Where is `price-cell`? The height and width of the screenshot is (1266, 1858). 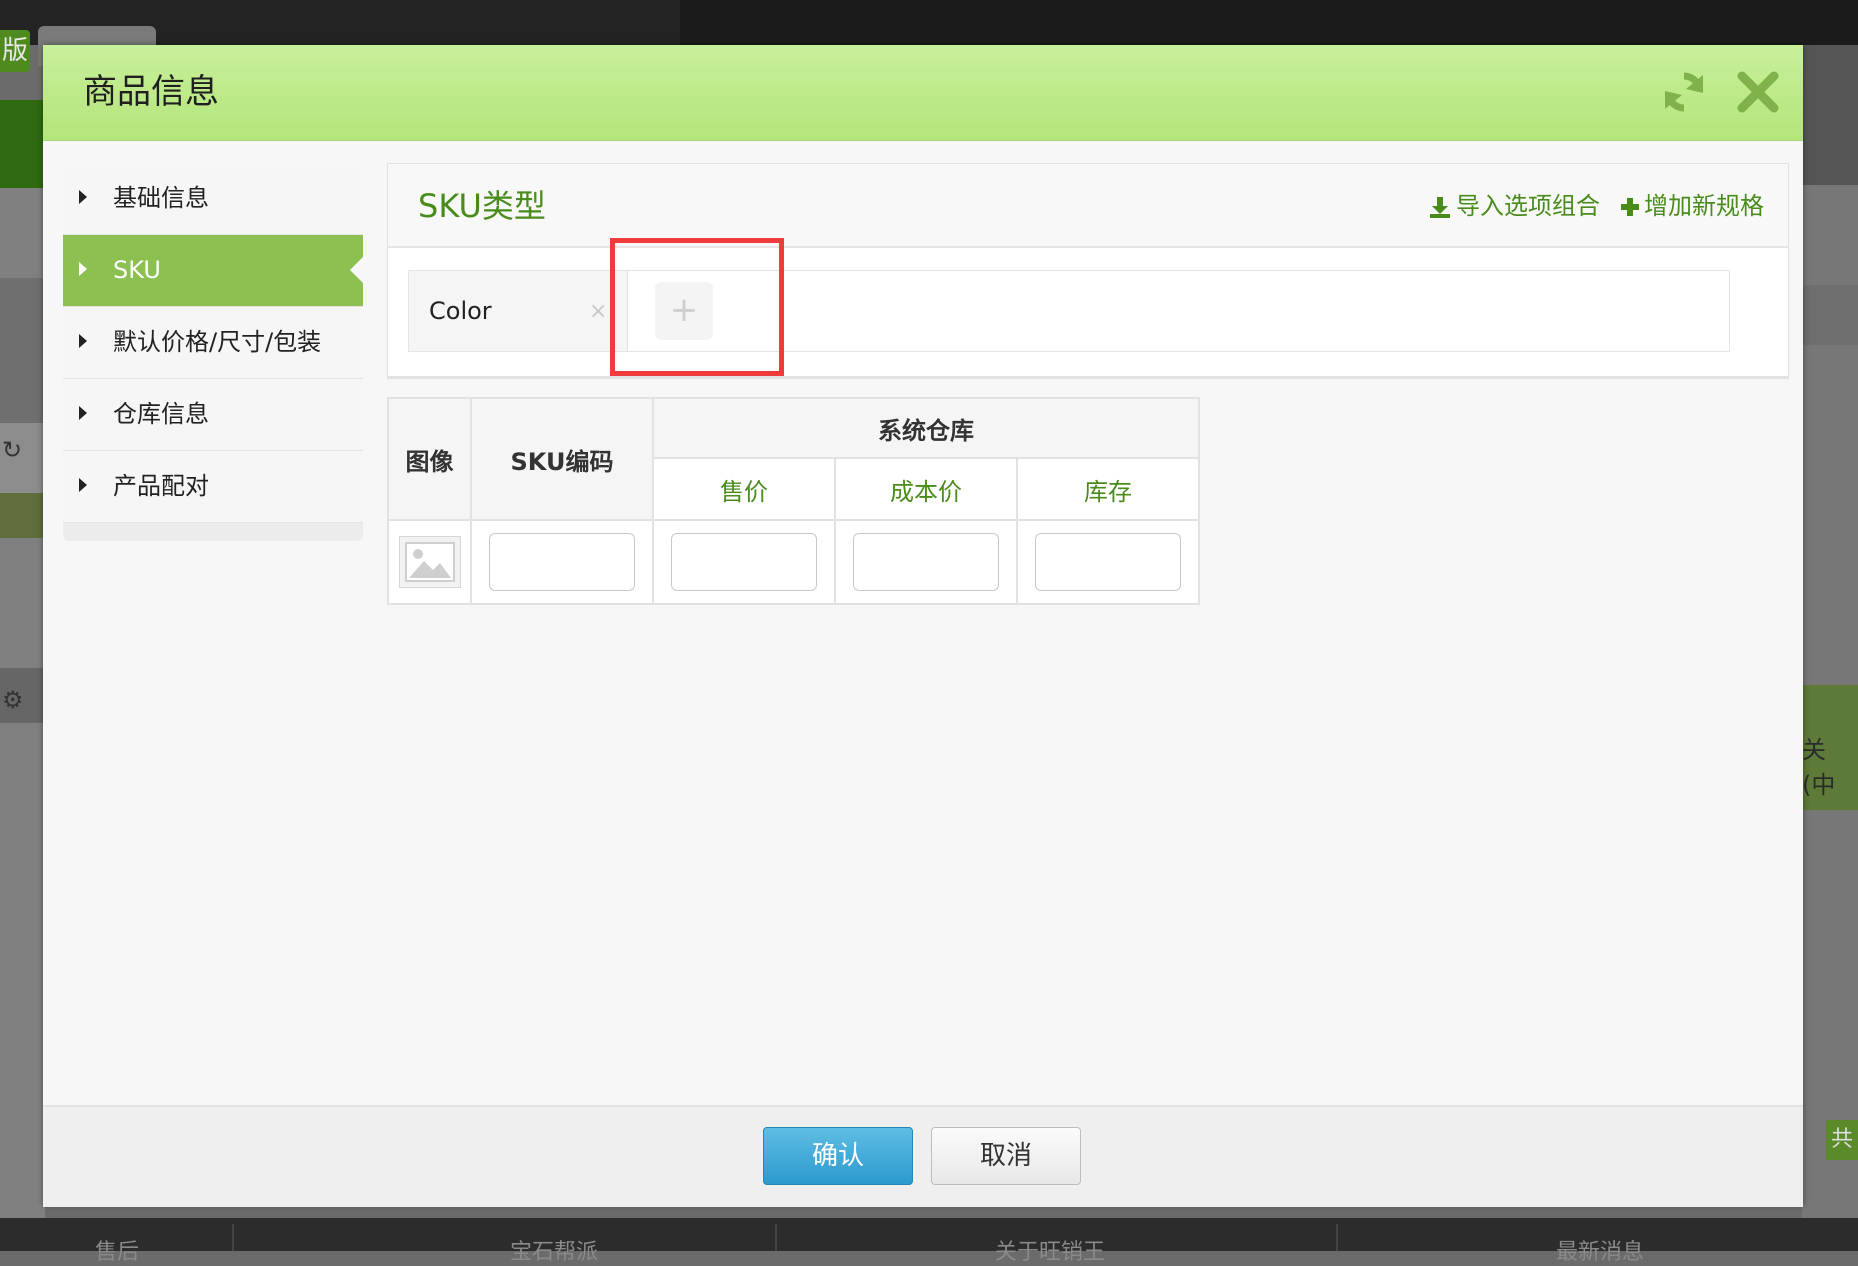 price-cell is located at coordinates (744, 562).